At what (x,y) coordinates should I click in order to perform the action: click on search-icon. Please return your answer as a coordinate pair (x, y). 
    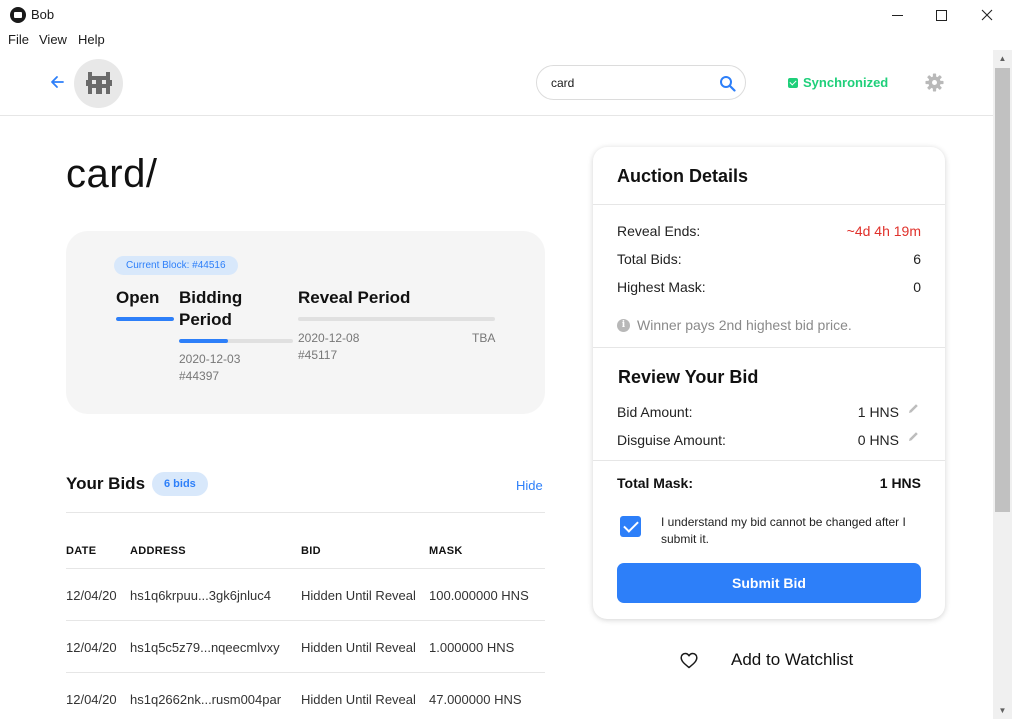
    Looking at the image, I should click on (727, 83).